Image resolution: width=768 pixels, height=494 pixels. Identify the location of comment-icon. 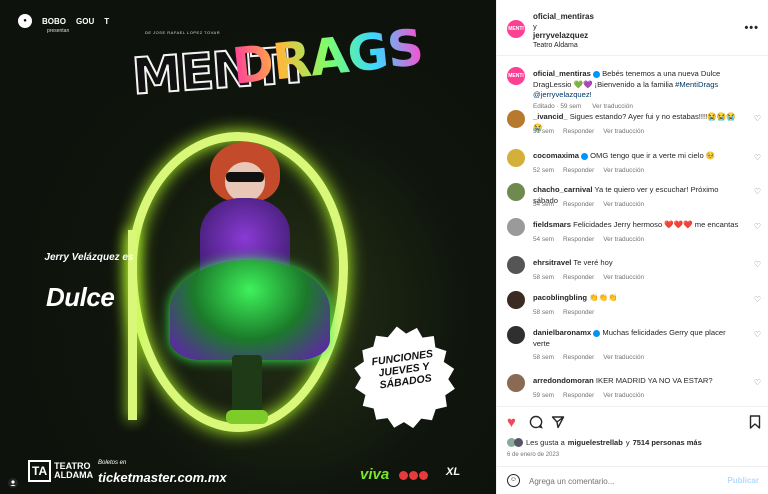
(536, 423).